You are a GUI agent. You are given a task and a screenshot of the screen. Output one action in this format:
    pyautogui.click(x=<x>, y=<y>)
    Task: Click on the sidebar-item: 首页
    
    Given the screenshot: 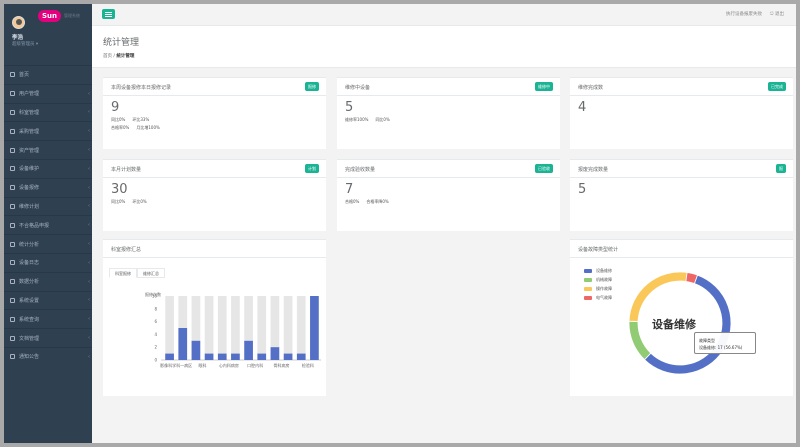 What is the action you would take?
    pyautogui.click(x=48, y=74)
    